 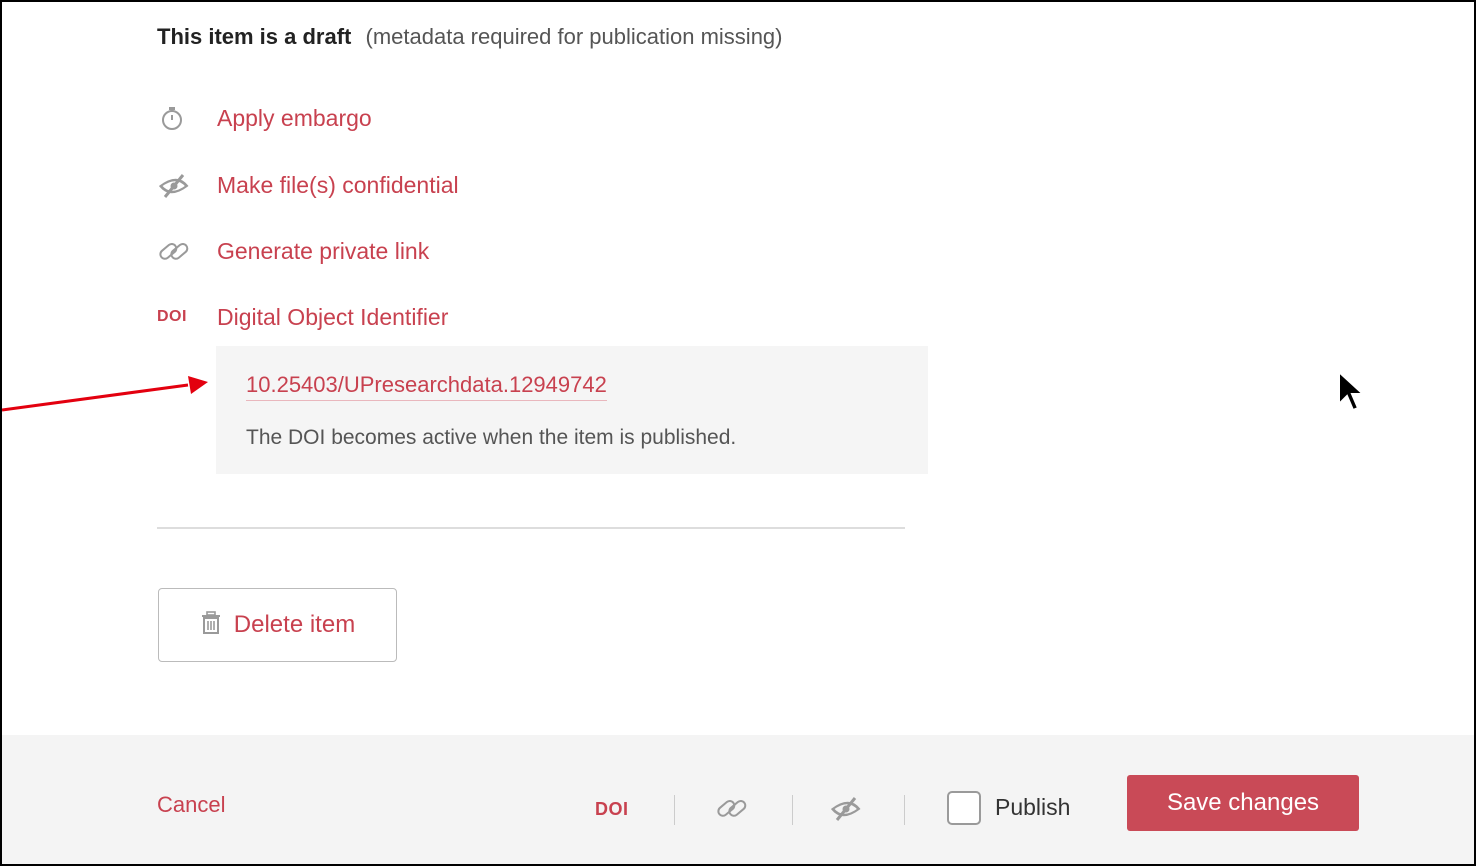 I want to click on stopwatch-icon, so click(x=178, y=118).